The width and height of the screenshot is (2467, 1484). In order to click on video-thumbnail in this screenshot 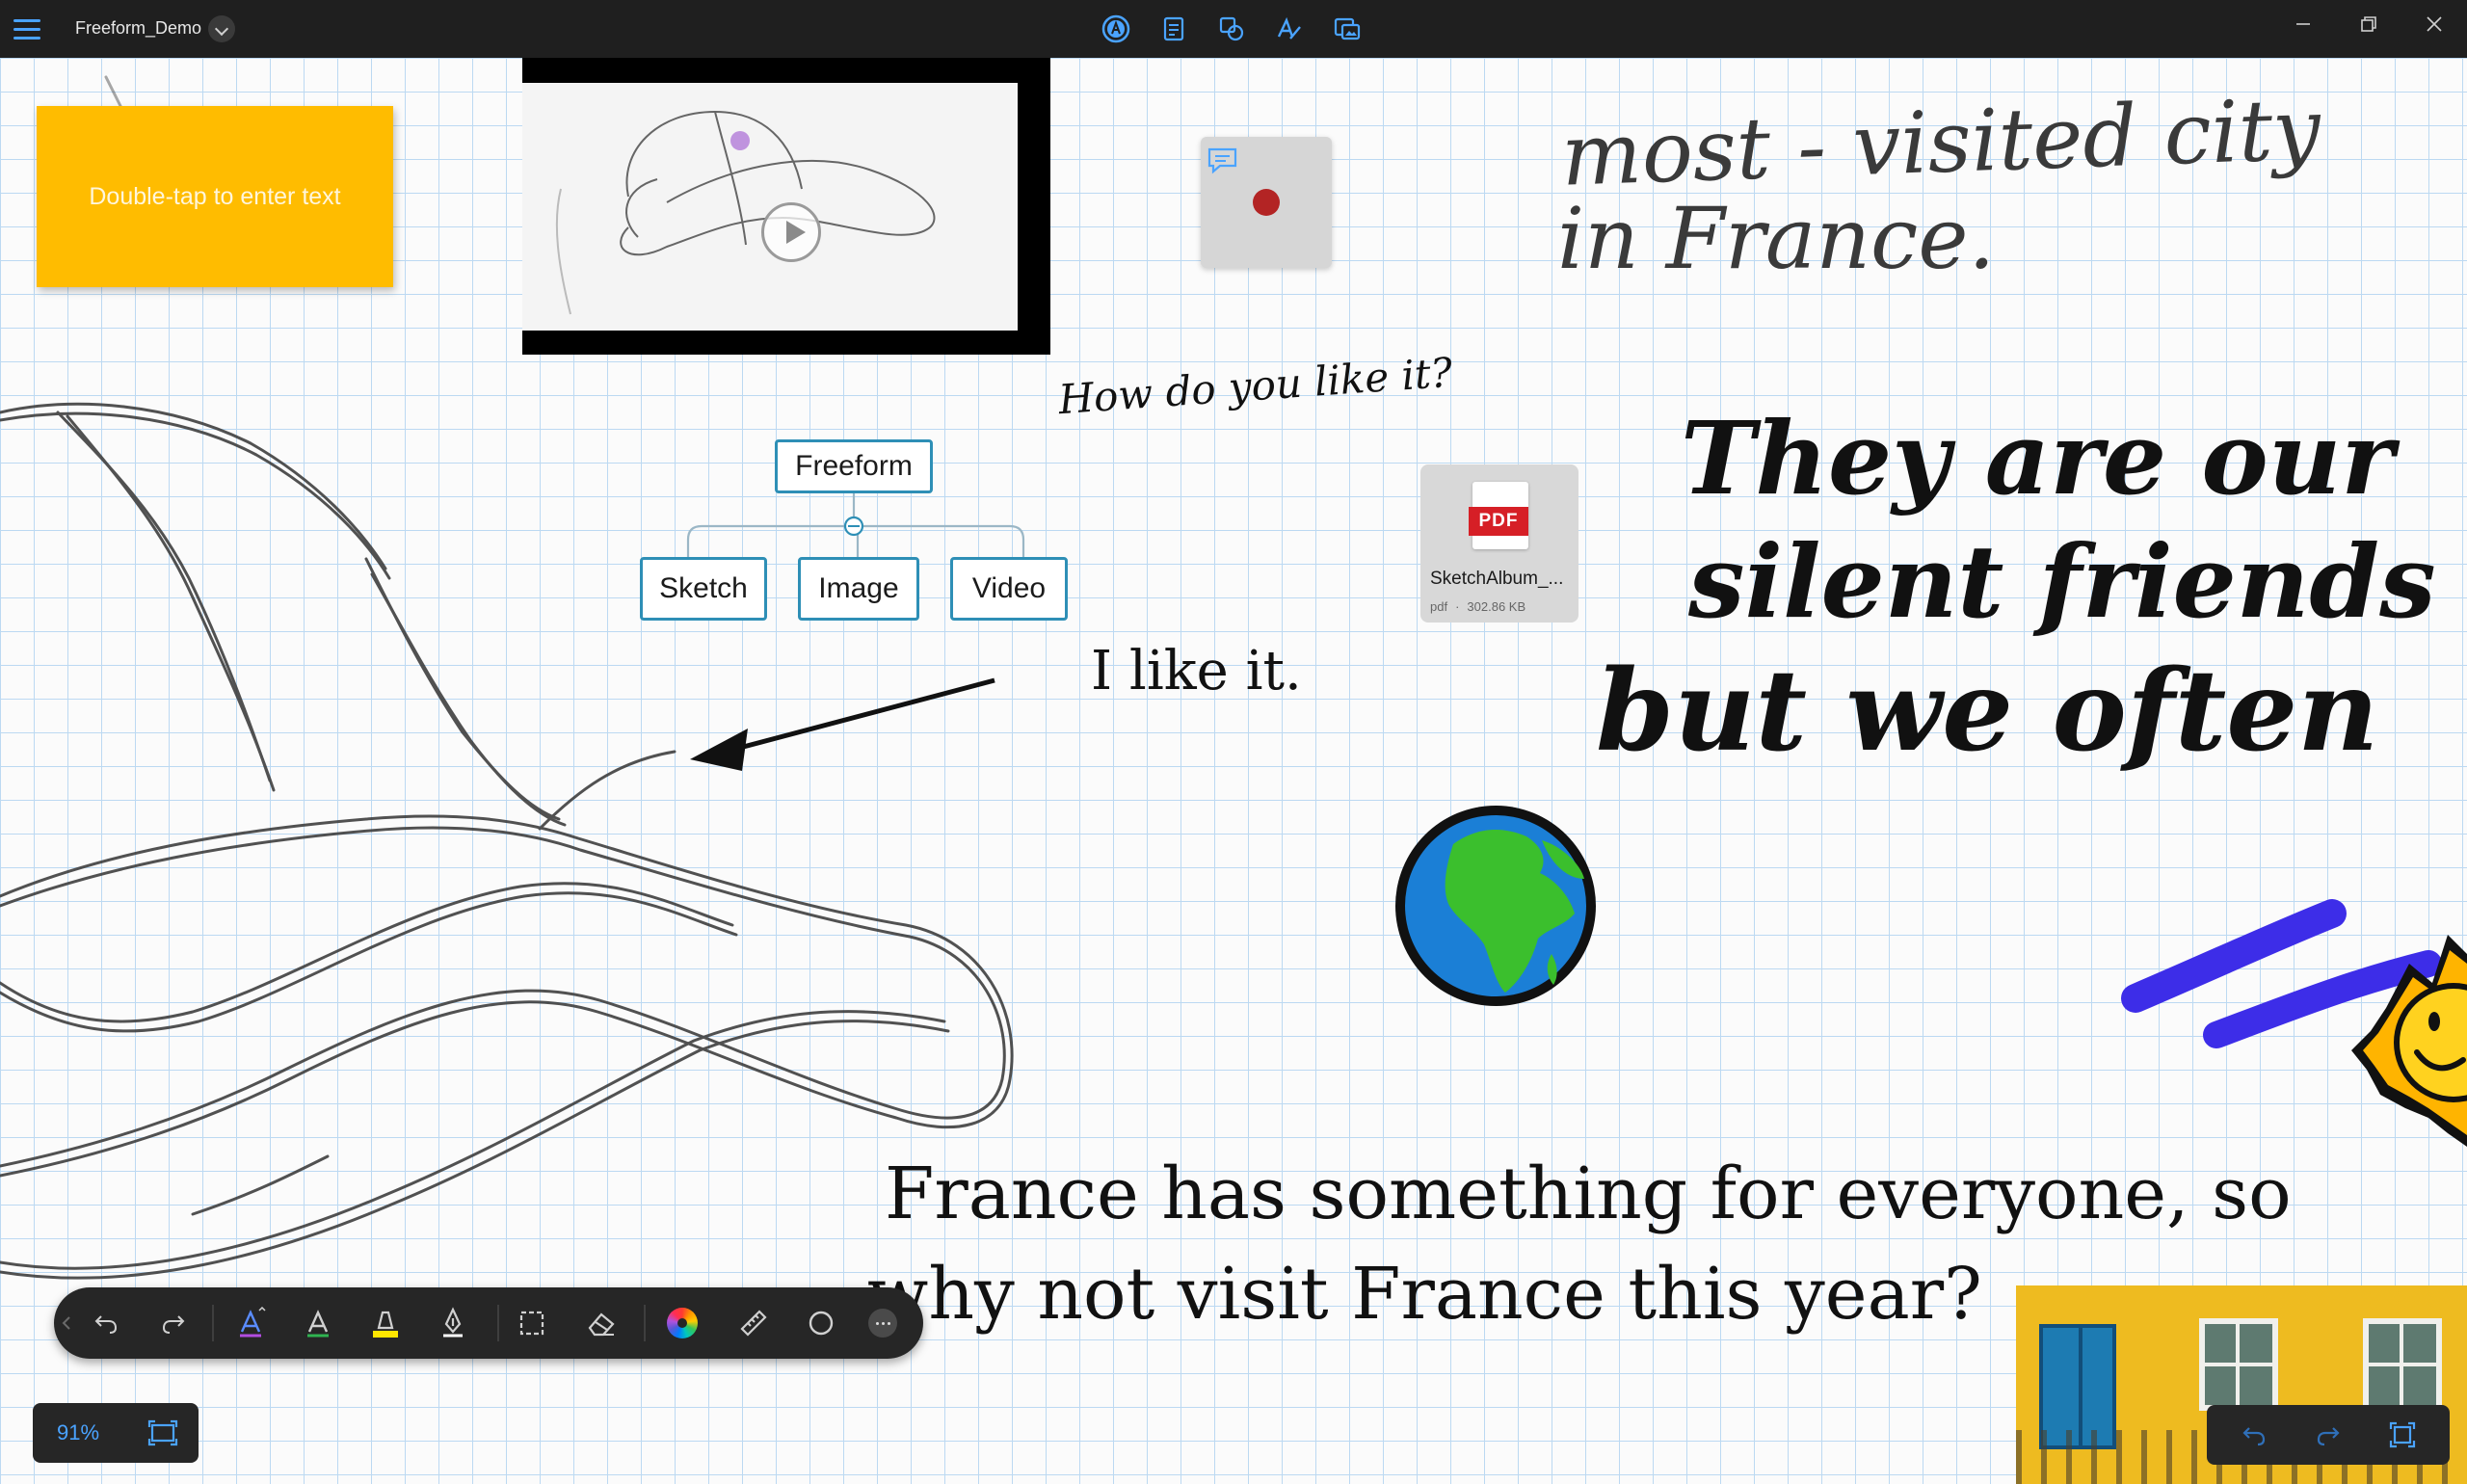, I will do `click(770, 207)`.